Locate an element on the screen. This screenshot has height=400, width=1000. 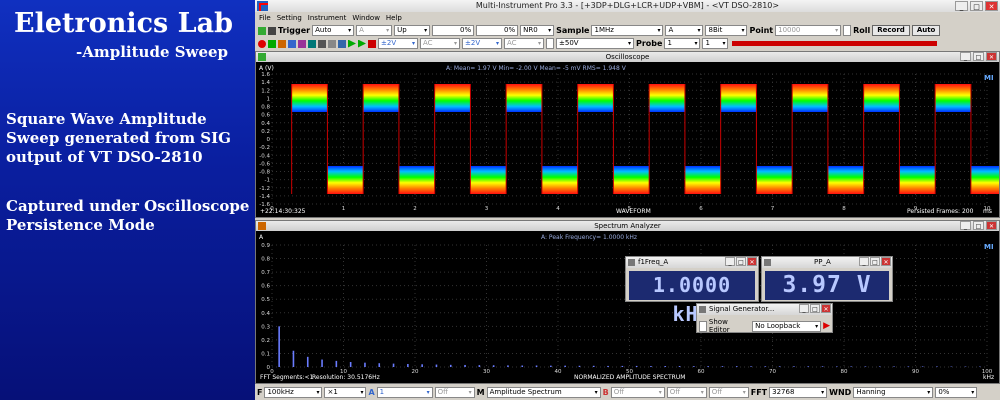
osc-persisted: Persisted Frames: 200 is located at coordinates (940, 211).